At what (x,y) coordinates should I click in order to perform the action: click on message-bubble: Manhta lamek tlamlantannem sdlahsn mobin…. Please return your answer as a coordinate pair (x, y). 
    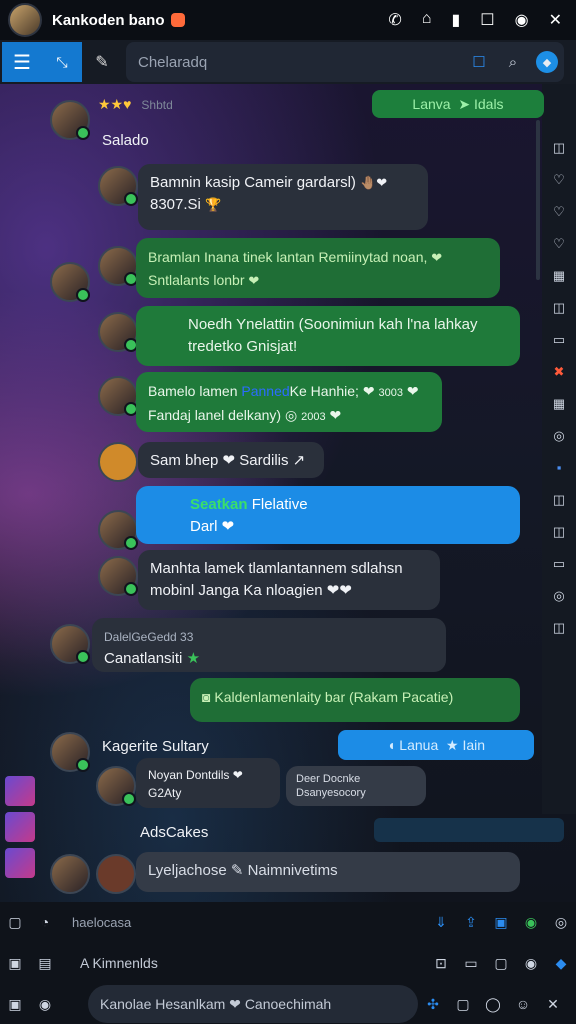
    Looking at the image, I should click on (289, 580).